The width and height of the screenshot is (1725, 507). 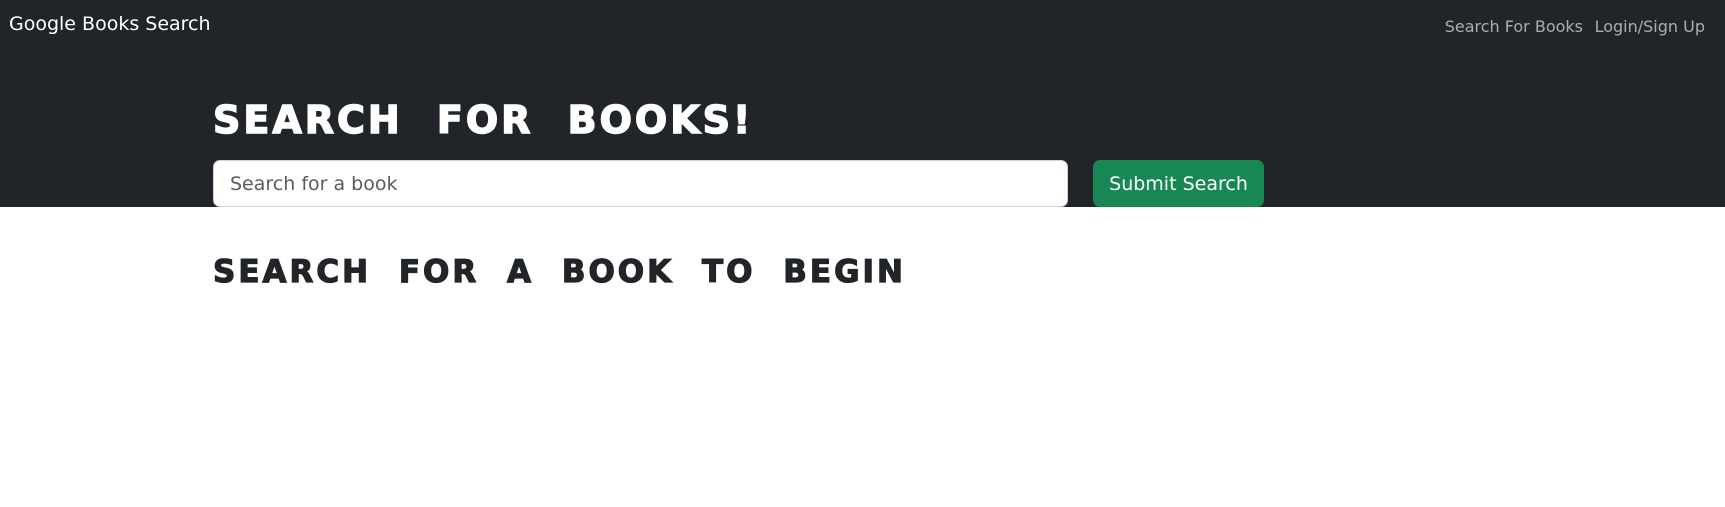 What do you see at coordinates (559, 271) in the screenshot?
I see `results-heading: Search for a book to begin` at bounding box center [559, 271].